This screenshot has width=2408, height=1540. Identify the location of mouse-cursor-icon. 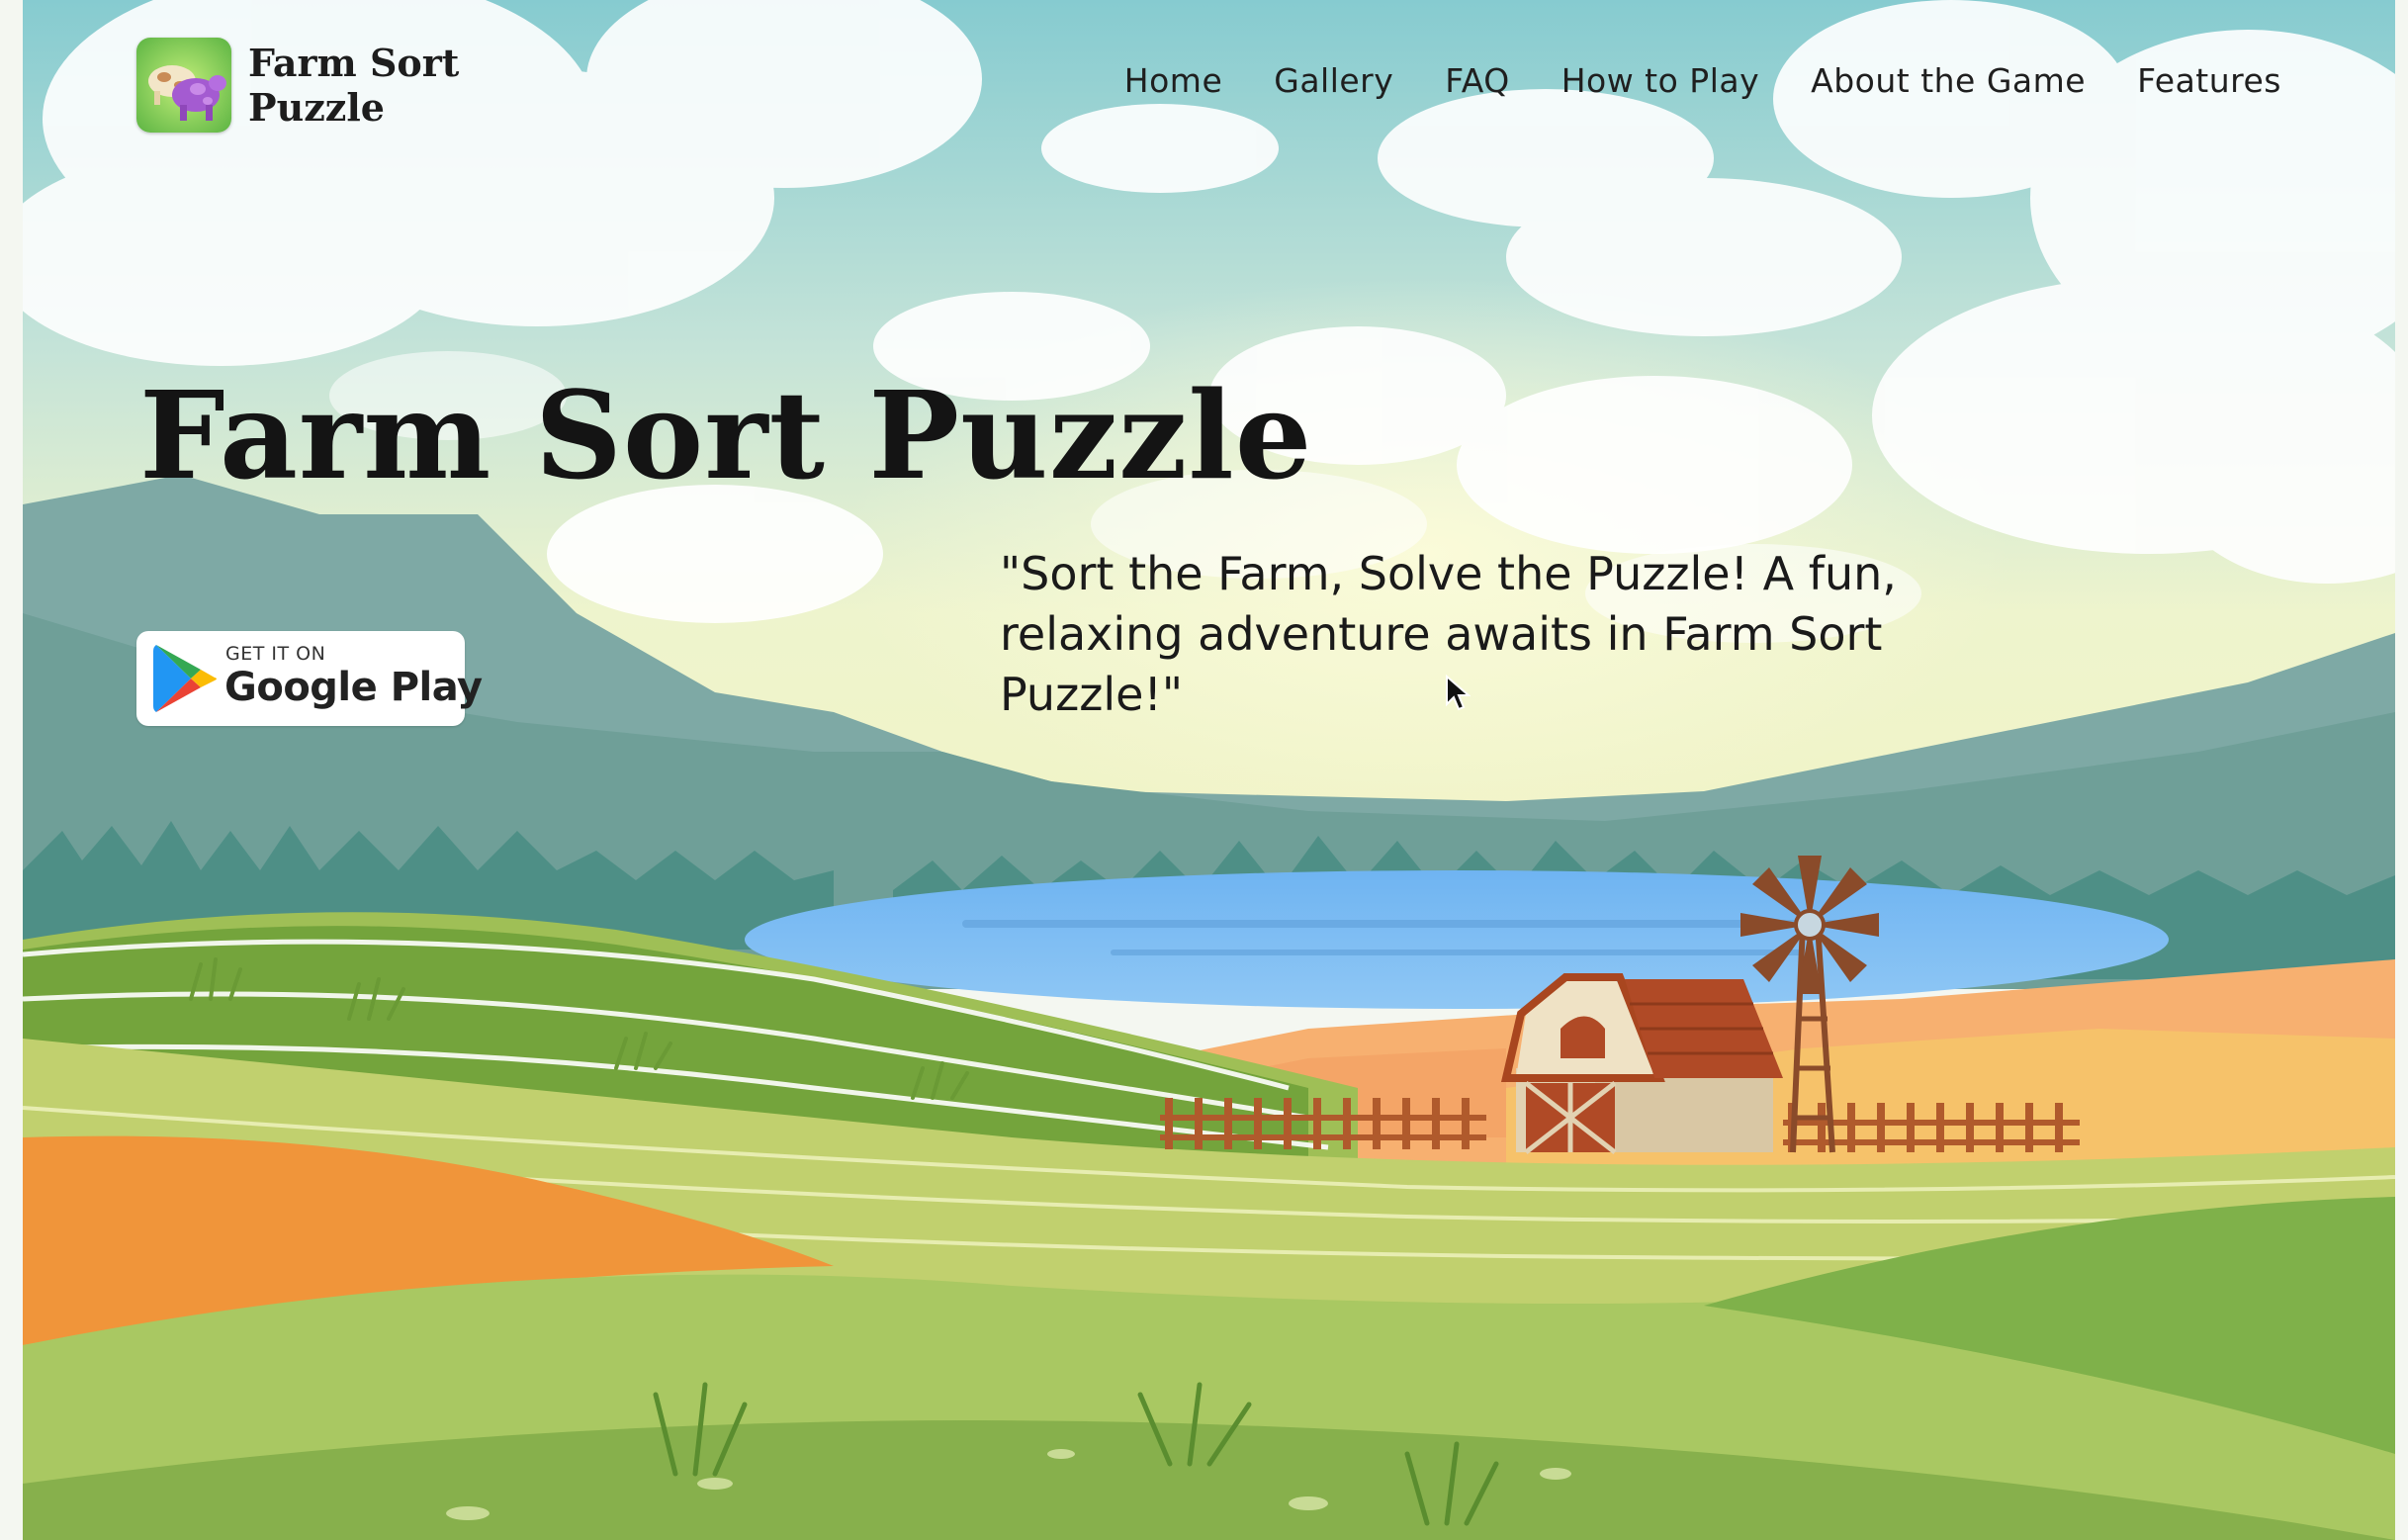
(1458, 693).